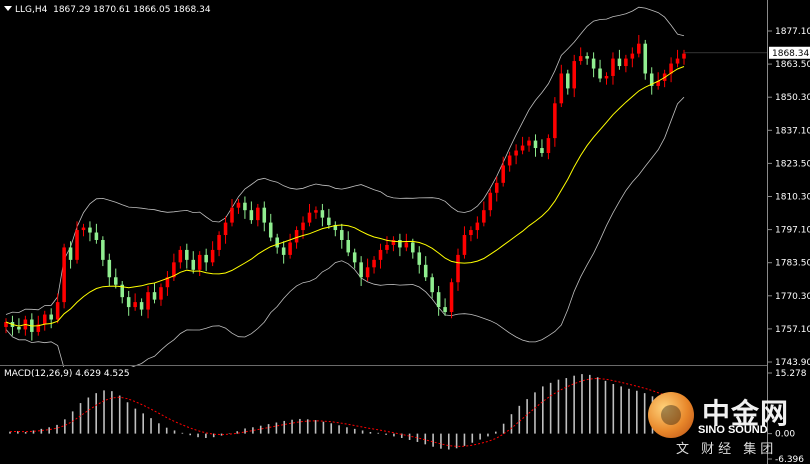  What do you see at coordinates (383, 365) in the screenshot?
I see `pane-separator` at bounding box center [383, 365].